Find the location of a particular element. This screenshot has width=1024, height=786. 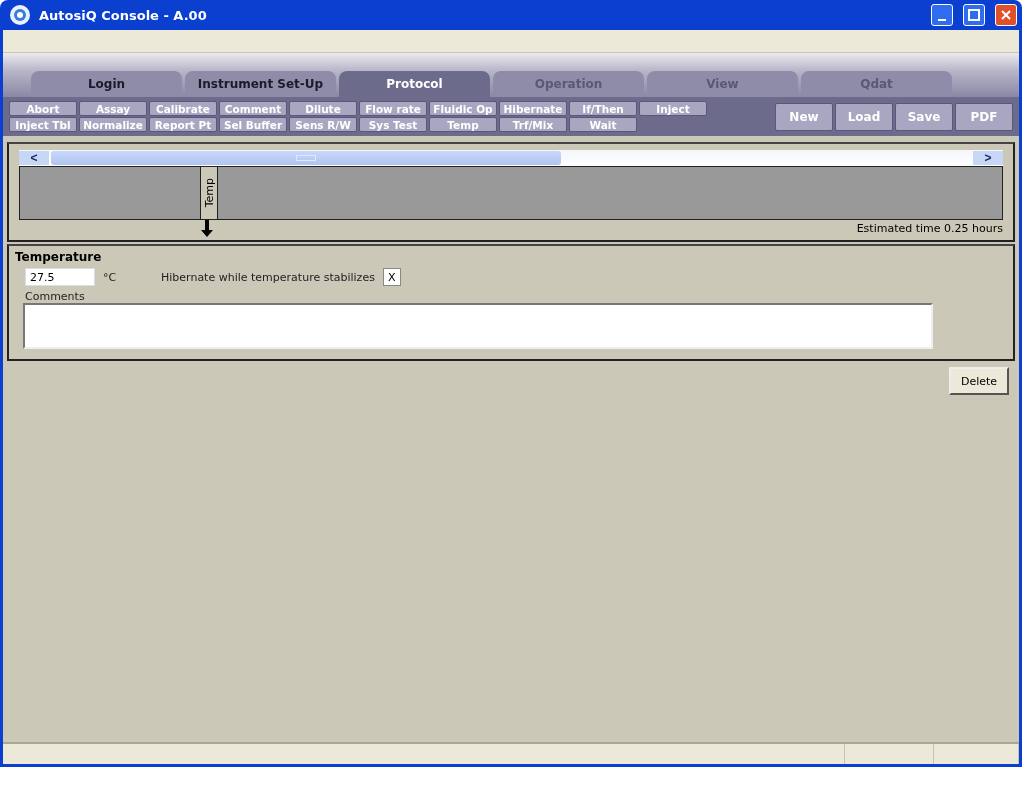

command-button: Wait is located at coordinates (603, 124).